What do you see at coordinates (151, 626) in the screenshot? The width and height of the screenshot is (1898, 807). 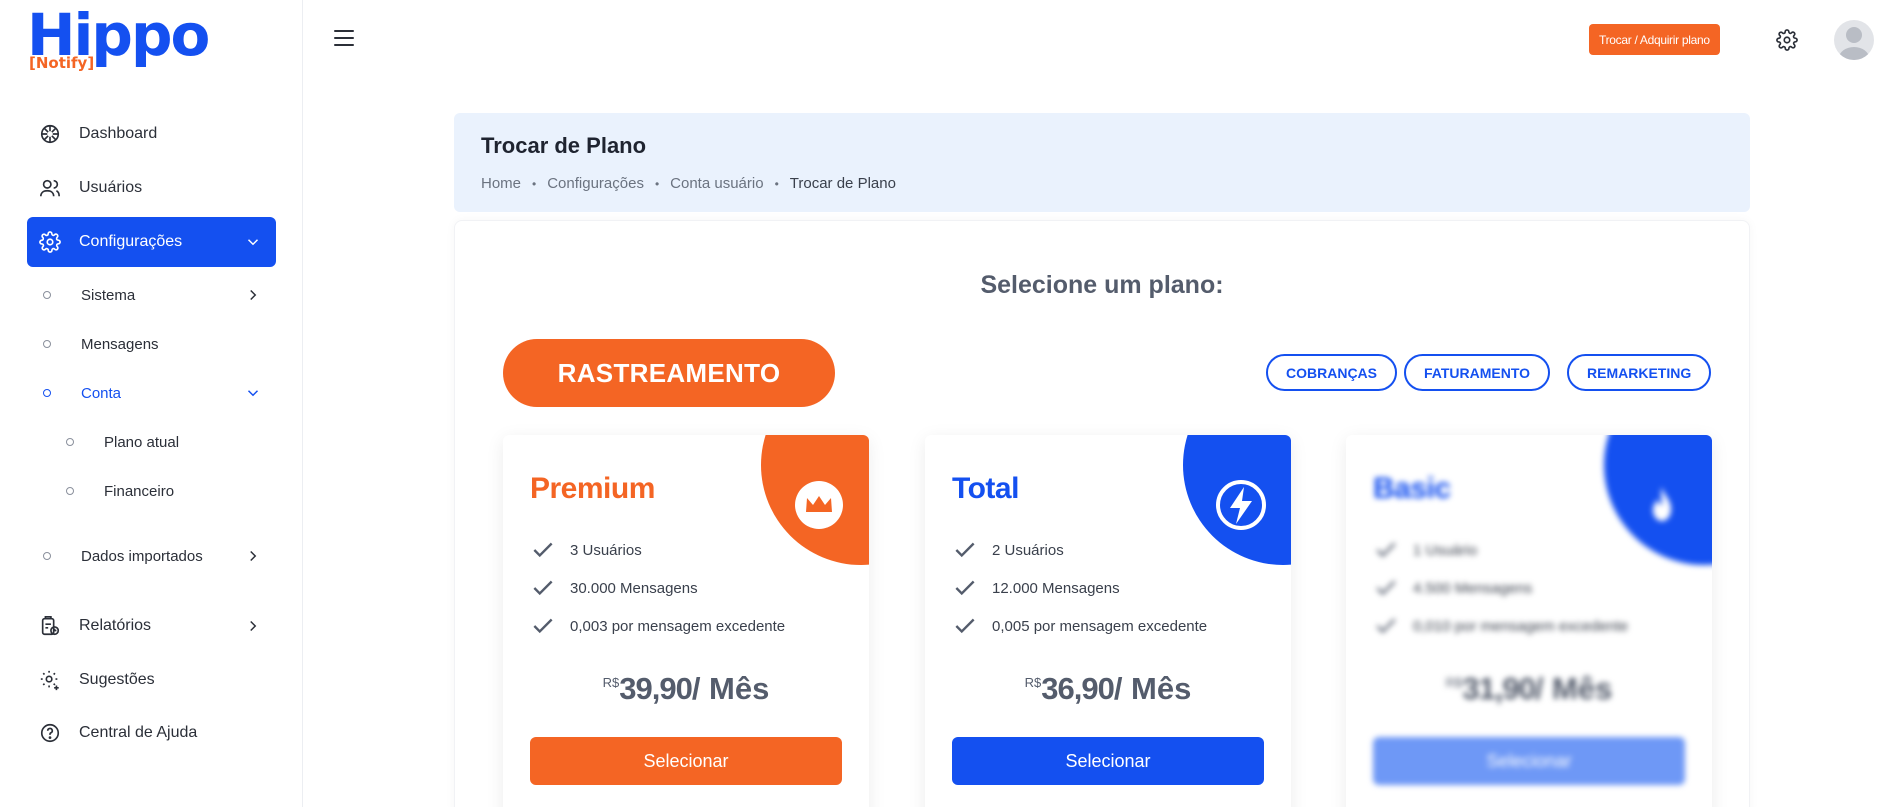 I see `sidebar-item-relatorios: Relatórios` at bounding box center [151, 626].